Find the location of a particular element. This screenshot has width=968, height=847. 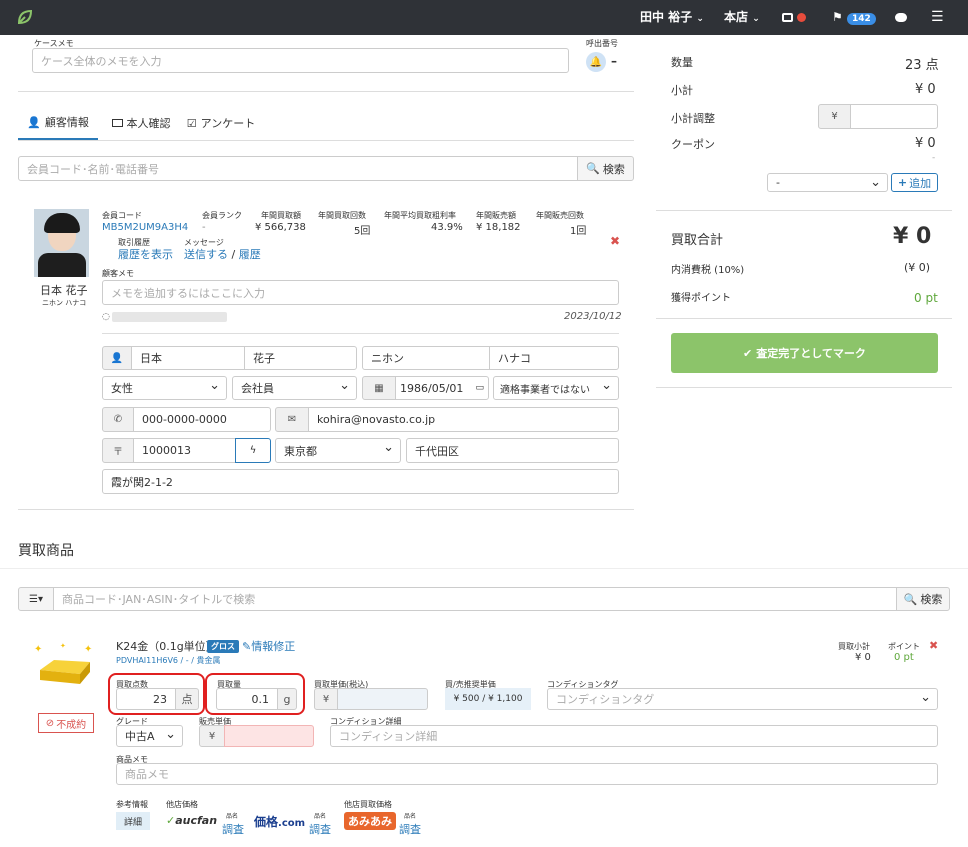

zip-icon: 〒 is located at coordinates (118, 450).